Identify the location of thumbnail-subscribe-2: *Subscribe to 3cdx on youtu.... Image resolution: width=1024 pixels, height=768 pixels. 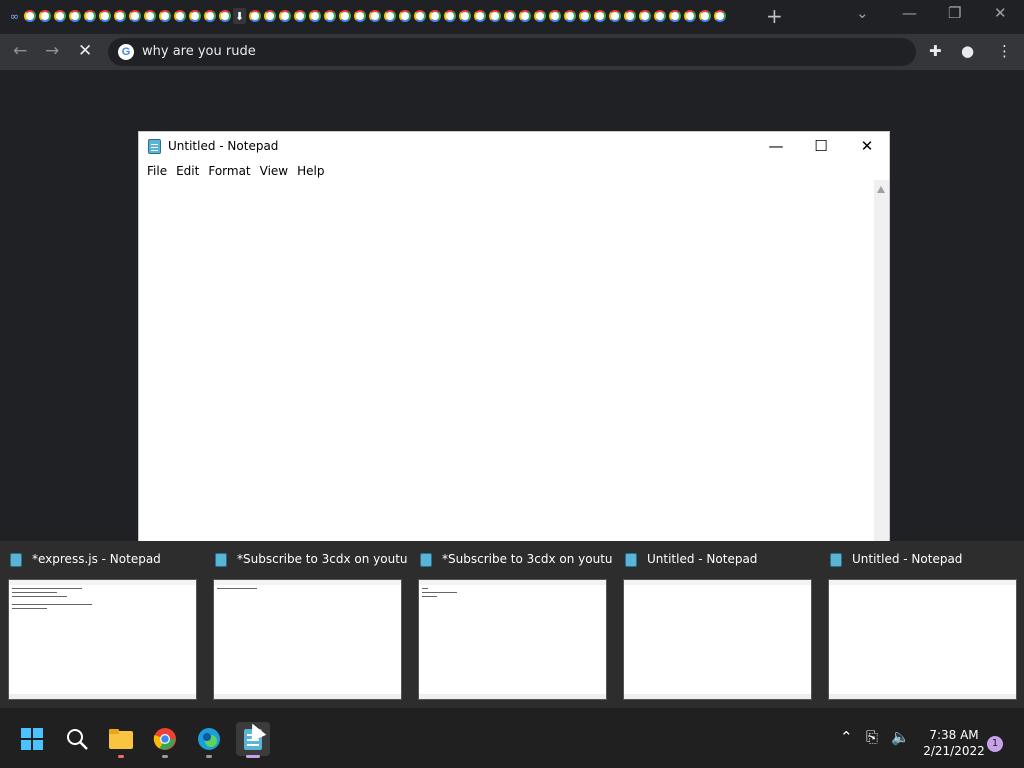
(511, 624).